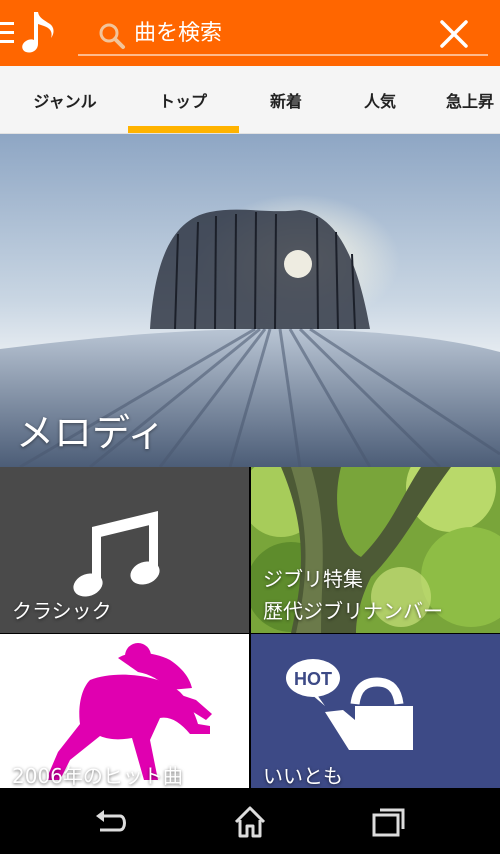 The width and height of the screenshot is (500, 854). What do you see at coordinates (349, 704) in the screenshot?
I see `kettle-hot-icon: HOT` at bounding box center [349, 704].